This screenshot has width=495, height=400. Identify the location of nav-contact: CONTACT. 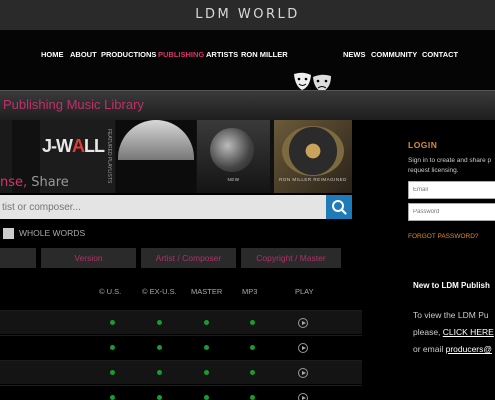
(440, 54).